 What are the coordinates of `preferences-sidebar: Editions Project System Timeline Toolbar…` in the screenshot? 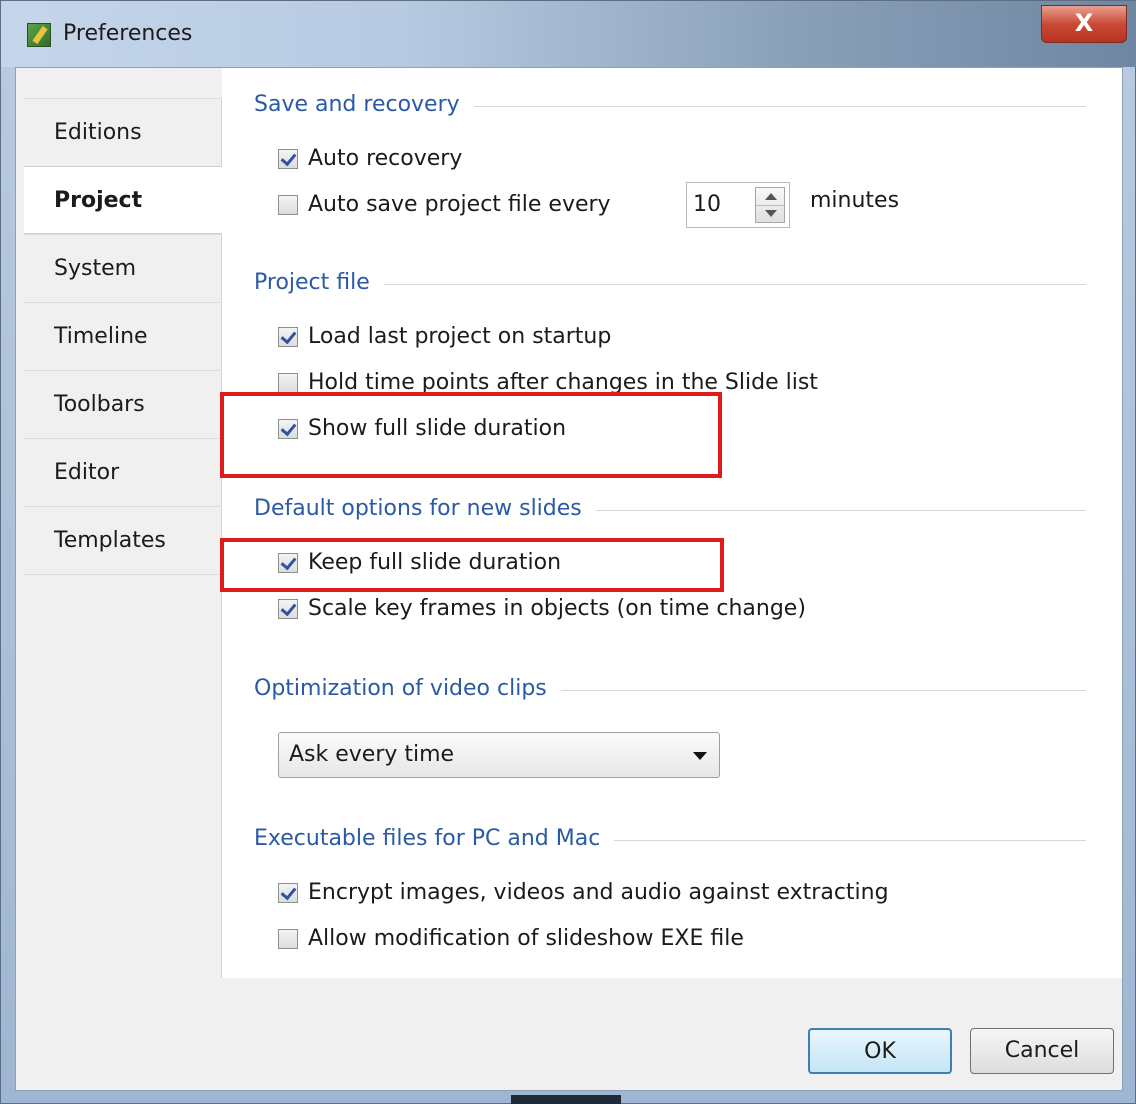 It's located at (123, 538).